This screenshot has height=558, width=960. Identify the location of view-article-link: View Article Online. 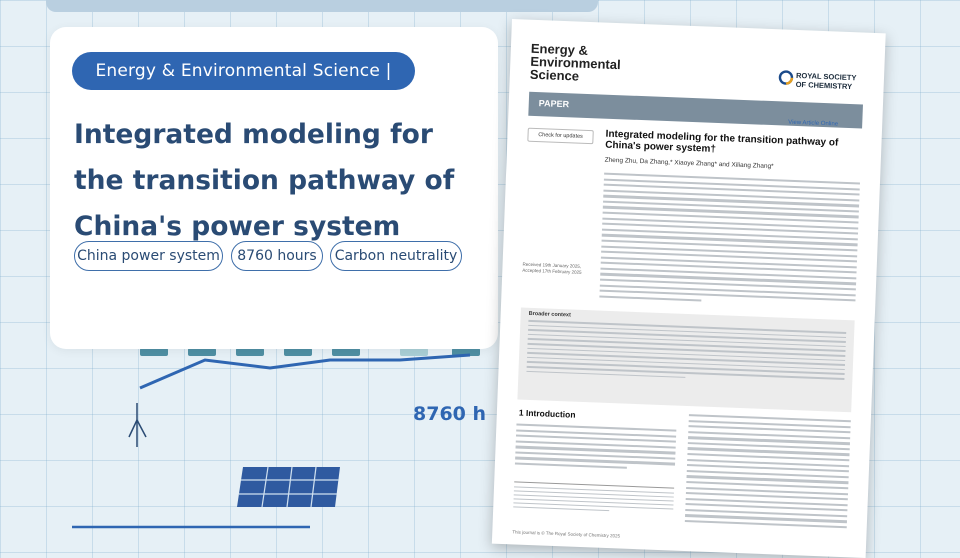
(813, 123).